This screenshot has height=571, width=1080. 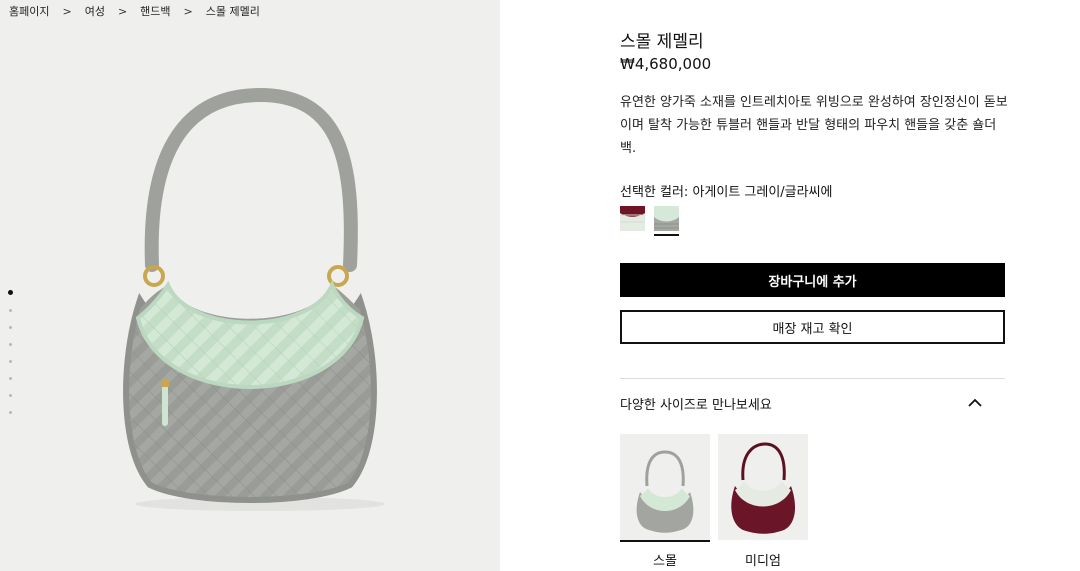 What do you see at coordinates (232, 11) in the screenshot?
I see `breadcrumb-current: 스몰 제멜리` at bounding box center [232, 11].